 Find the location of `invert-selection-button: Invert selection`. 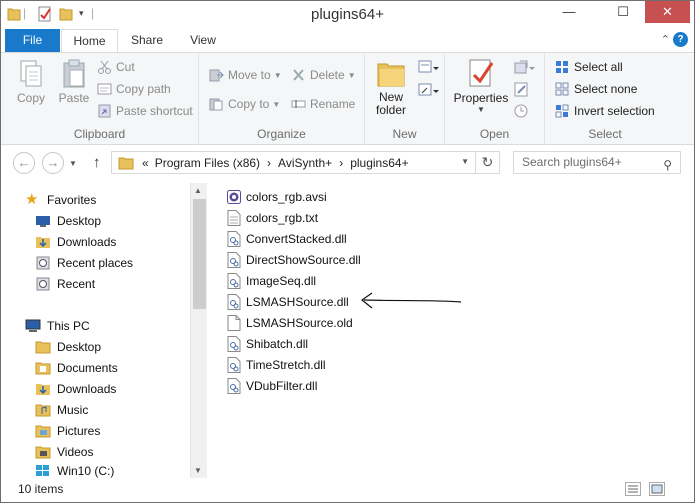

invert-selection-button: Invert selection is located at coordinates (605, 111).